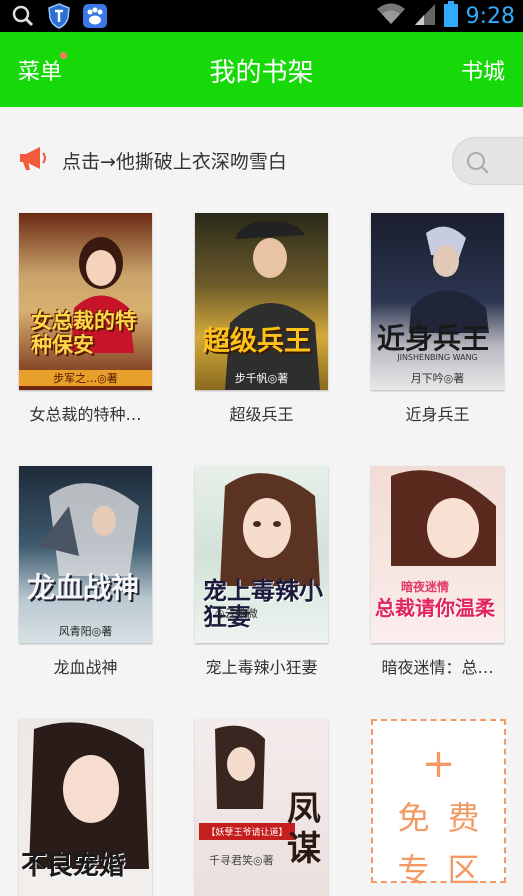 This screenshot has width=523, height=896. I want to click on book-item: 超级兵王 步千帆◎著 超级兵王, so click(261, 318).